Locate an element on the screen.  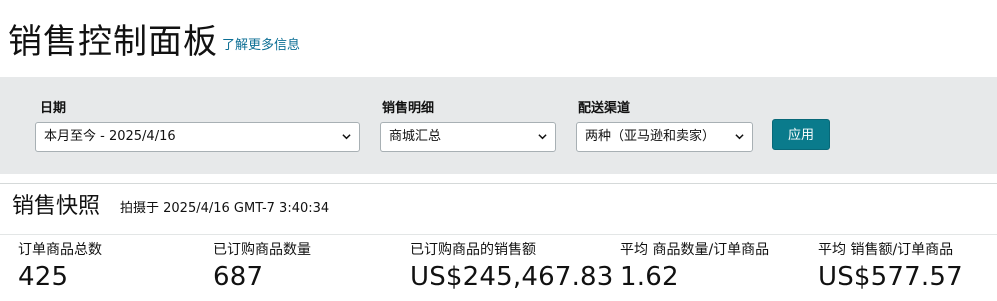
metric-value: 425 is located at coordinates (43, 277).